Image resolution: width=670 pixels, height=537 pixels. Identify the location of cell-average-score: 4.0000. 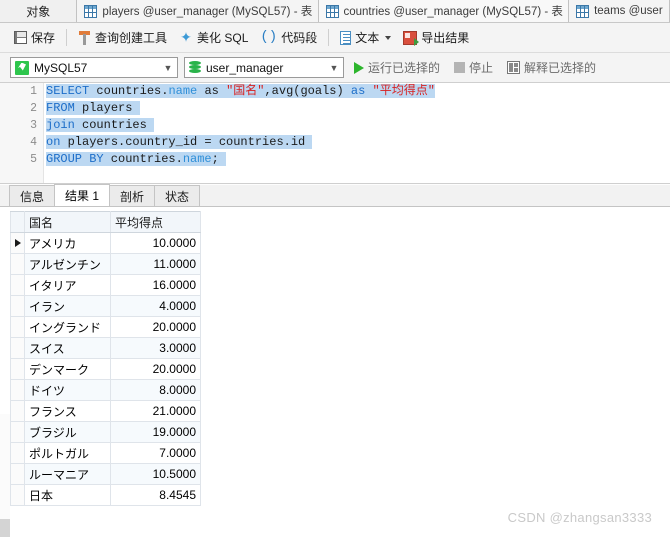
(155, 306).